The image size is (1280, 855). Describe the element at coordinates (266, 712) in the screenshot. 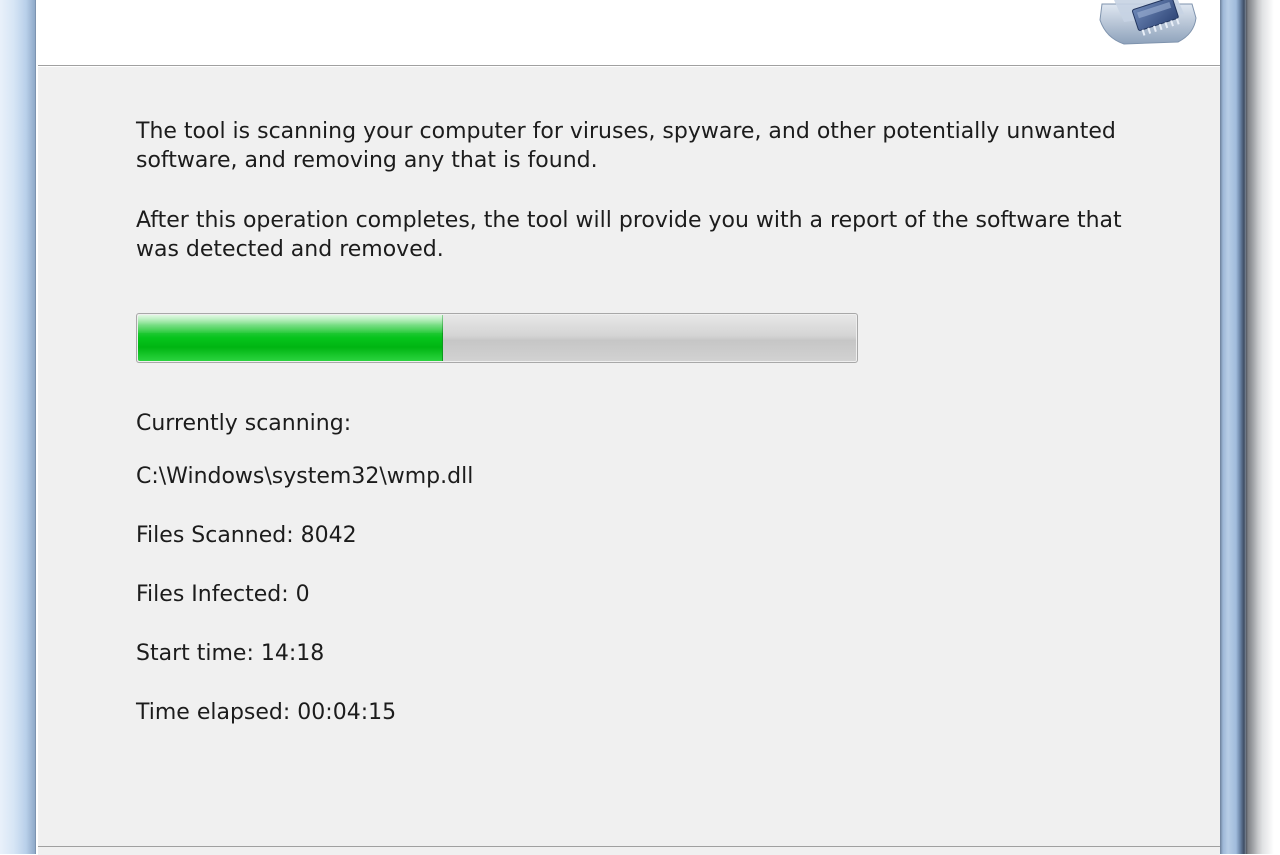

I see `time-elapsed: Time elapsed: 00:04:15` at that location.